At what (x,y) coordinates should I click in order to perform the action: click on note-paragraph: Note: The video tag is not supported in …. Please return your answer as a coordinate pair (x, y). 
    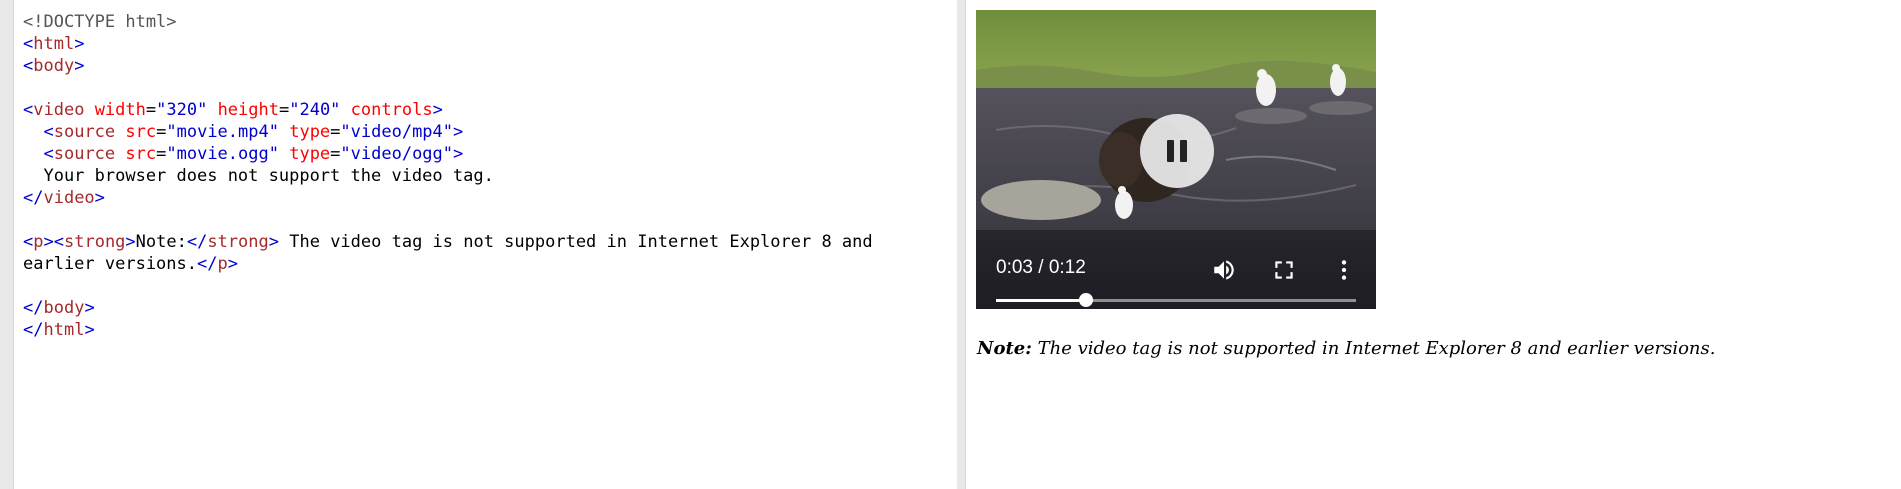
    Looking at the image, I should click on (1346, 348).